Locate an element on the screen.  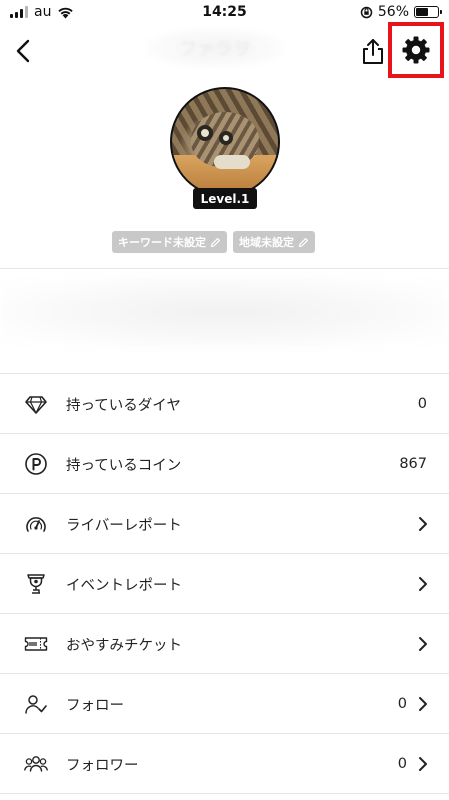
chevron-left-icon is located at coordinates (24, 51).